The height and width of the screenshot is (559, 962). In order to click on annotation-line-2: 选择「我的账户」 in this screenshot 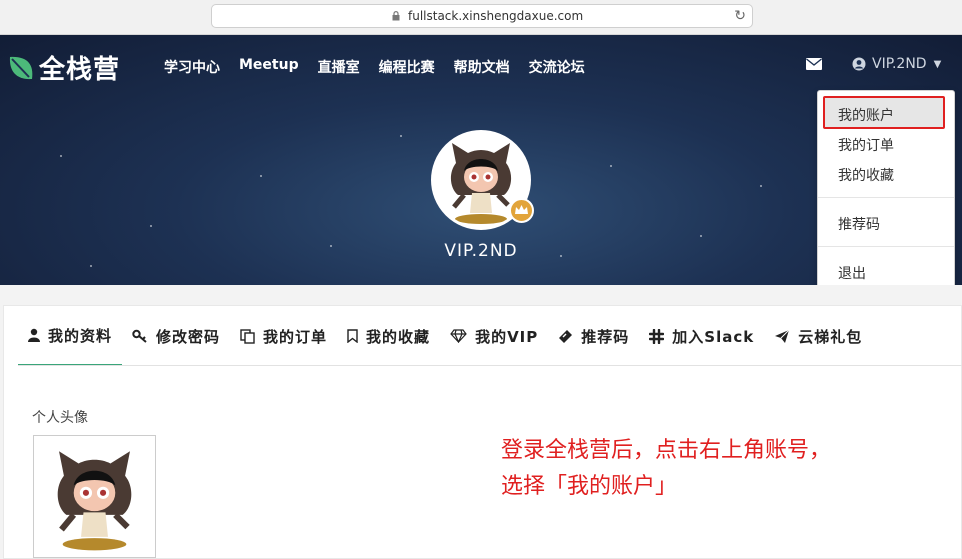, I will do `click(589, 486)`.